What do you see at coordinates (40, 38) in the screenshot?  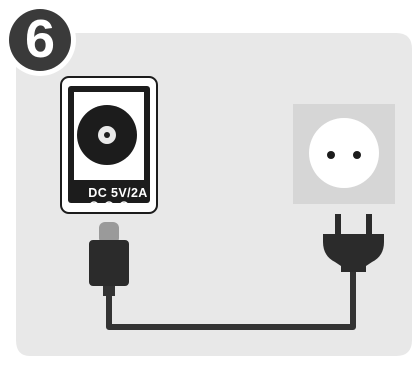 I see `step-number: 6` at bounding box center [40, 38].